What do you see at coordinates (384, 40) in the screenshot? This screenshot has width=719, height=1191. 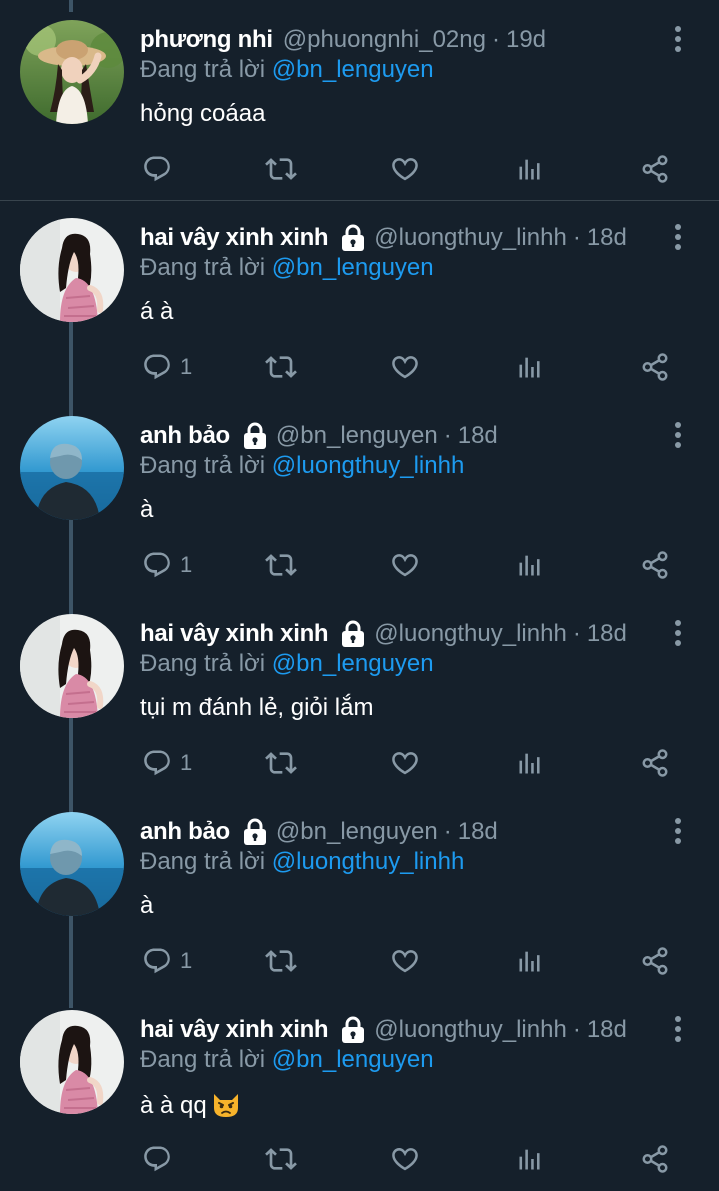 I see `user-handle: @phuongnhi_02ng` at bounding box center [384, 40].